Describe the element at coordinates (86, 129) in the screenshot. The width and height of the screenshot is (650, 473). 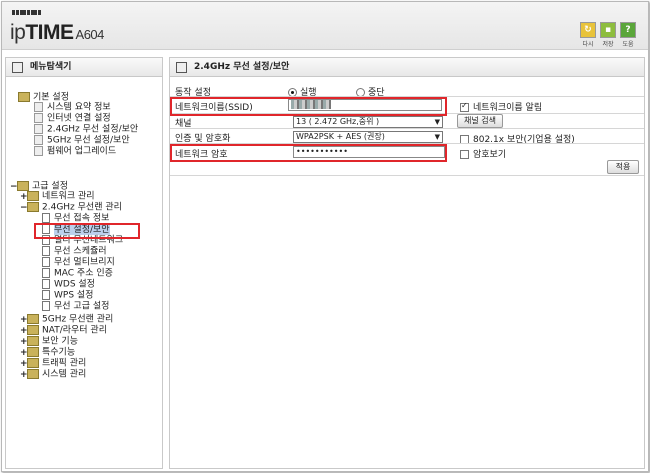
I see `tree-item-24ghz-wifi: 2.4GHz 무선 설정/보안` at that location.